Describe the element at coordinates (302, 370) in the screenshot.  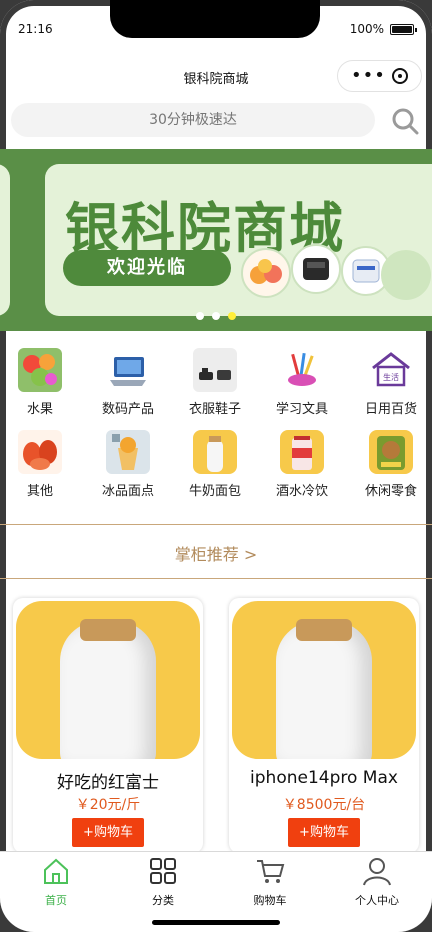
I see `stationery-icon` at that location.